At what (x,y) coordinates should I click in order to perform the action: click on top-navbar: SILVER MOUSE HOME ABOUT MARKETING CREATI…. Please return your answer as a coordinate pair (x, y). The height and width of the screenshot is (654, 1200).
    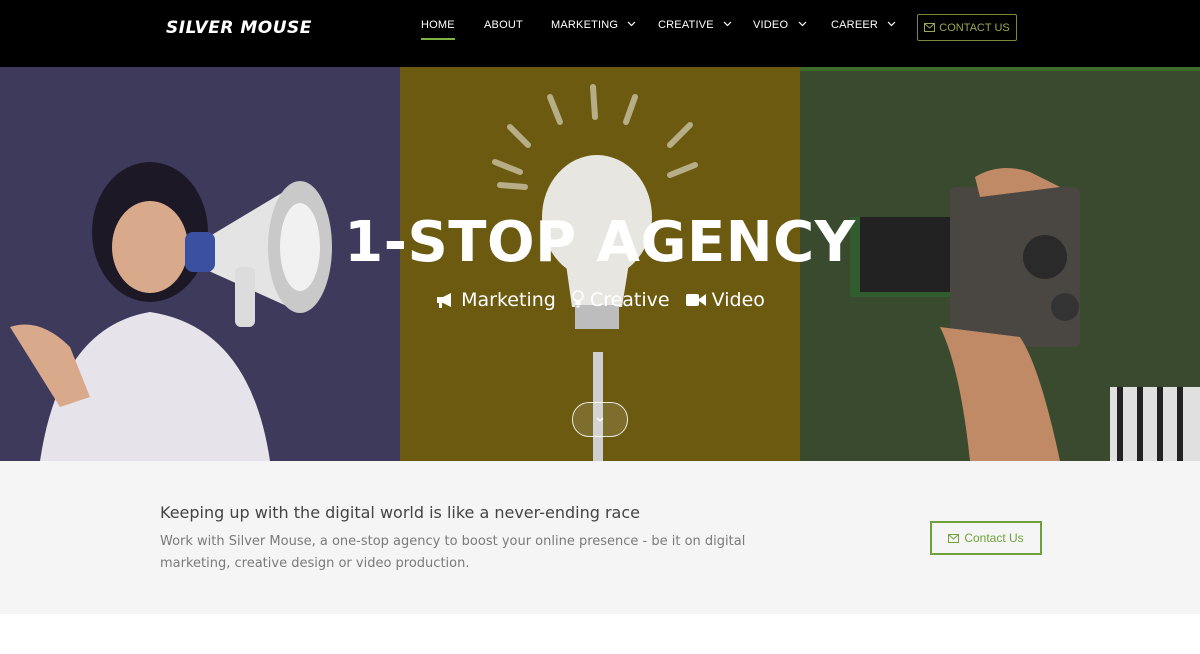
    Looking at the image, I should click on (600, 33).